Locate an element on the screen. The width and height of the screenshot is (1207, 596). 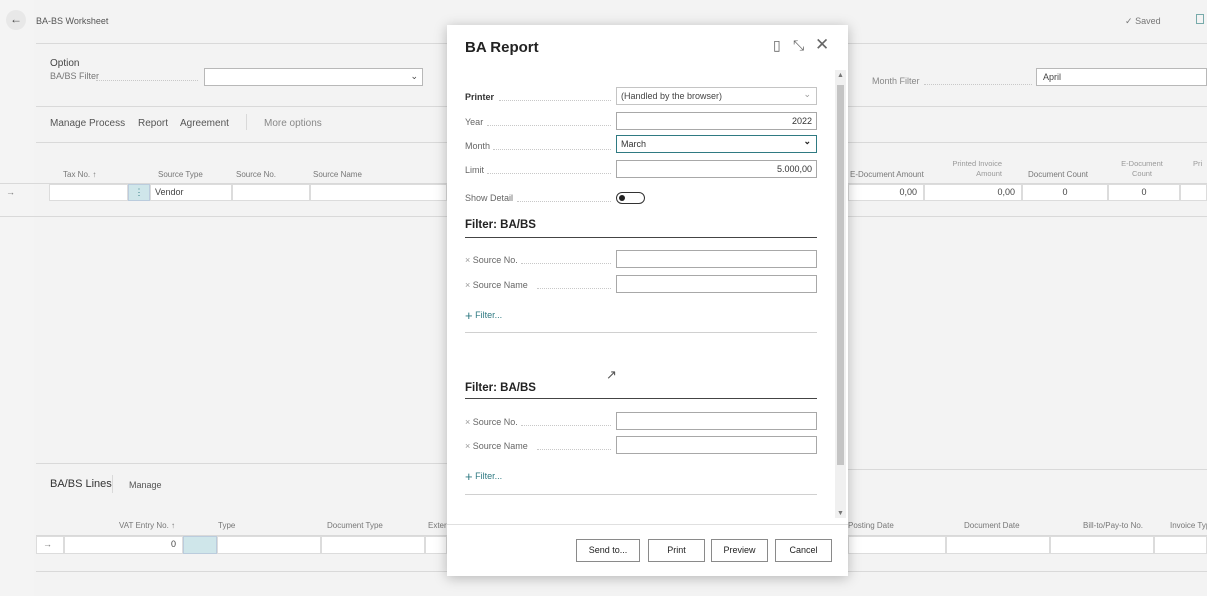
scroll-up-icon: ▲ is located at coordinates (840, 75).